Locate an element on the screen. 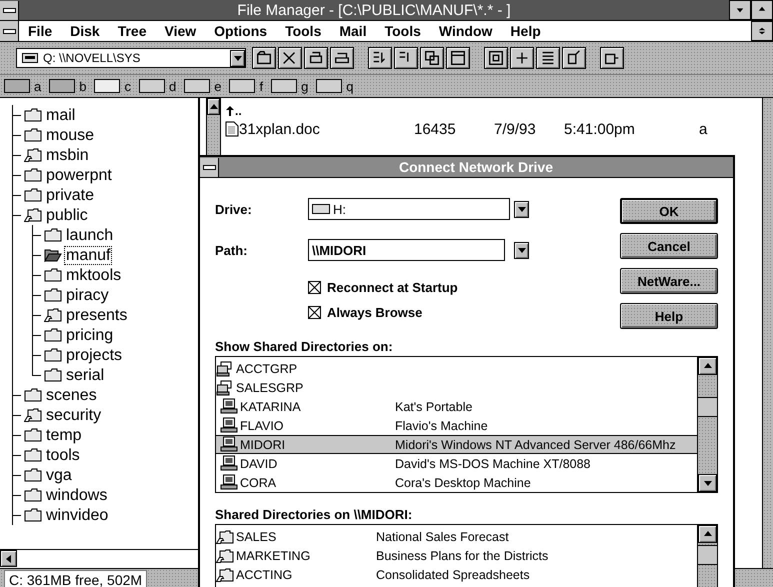 The height and width of the screenshot is (587, 773). checkbox-label: Reconnect at Startup is located at coordinates (392, 287).